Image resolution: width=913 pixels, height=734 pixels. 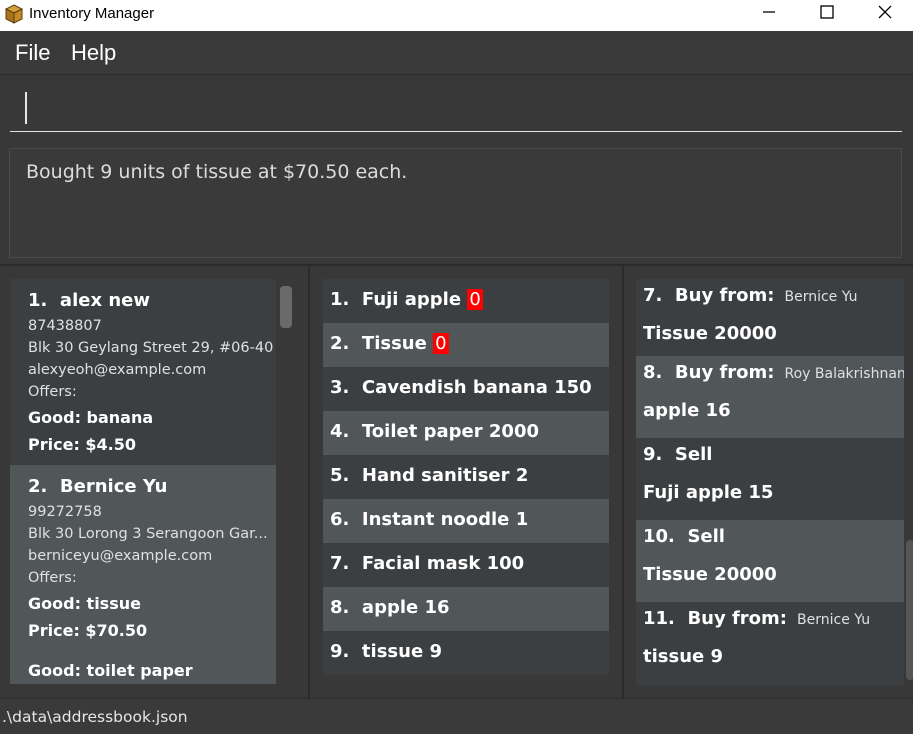 What do you see at coordinates (88, 630) in the screenshot?
I see `offer-price: Price: $70.50` at bounding box center [88, 630].